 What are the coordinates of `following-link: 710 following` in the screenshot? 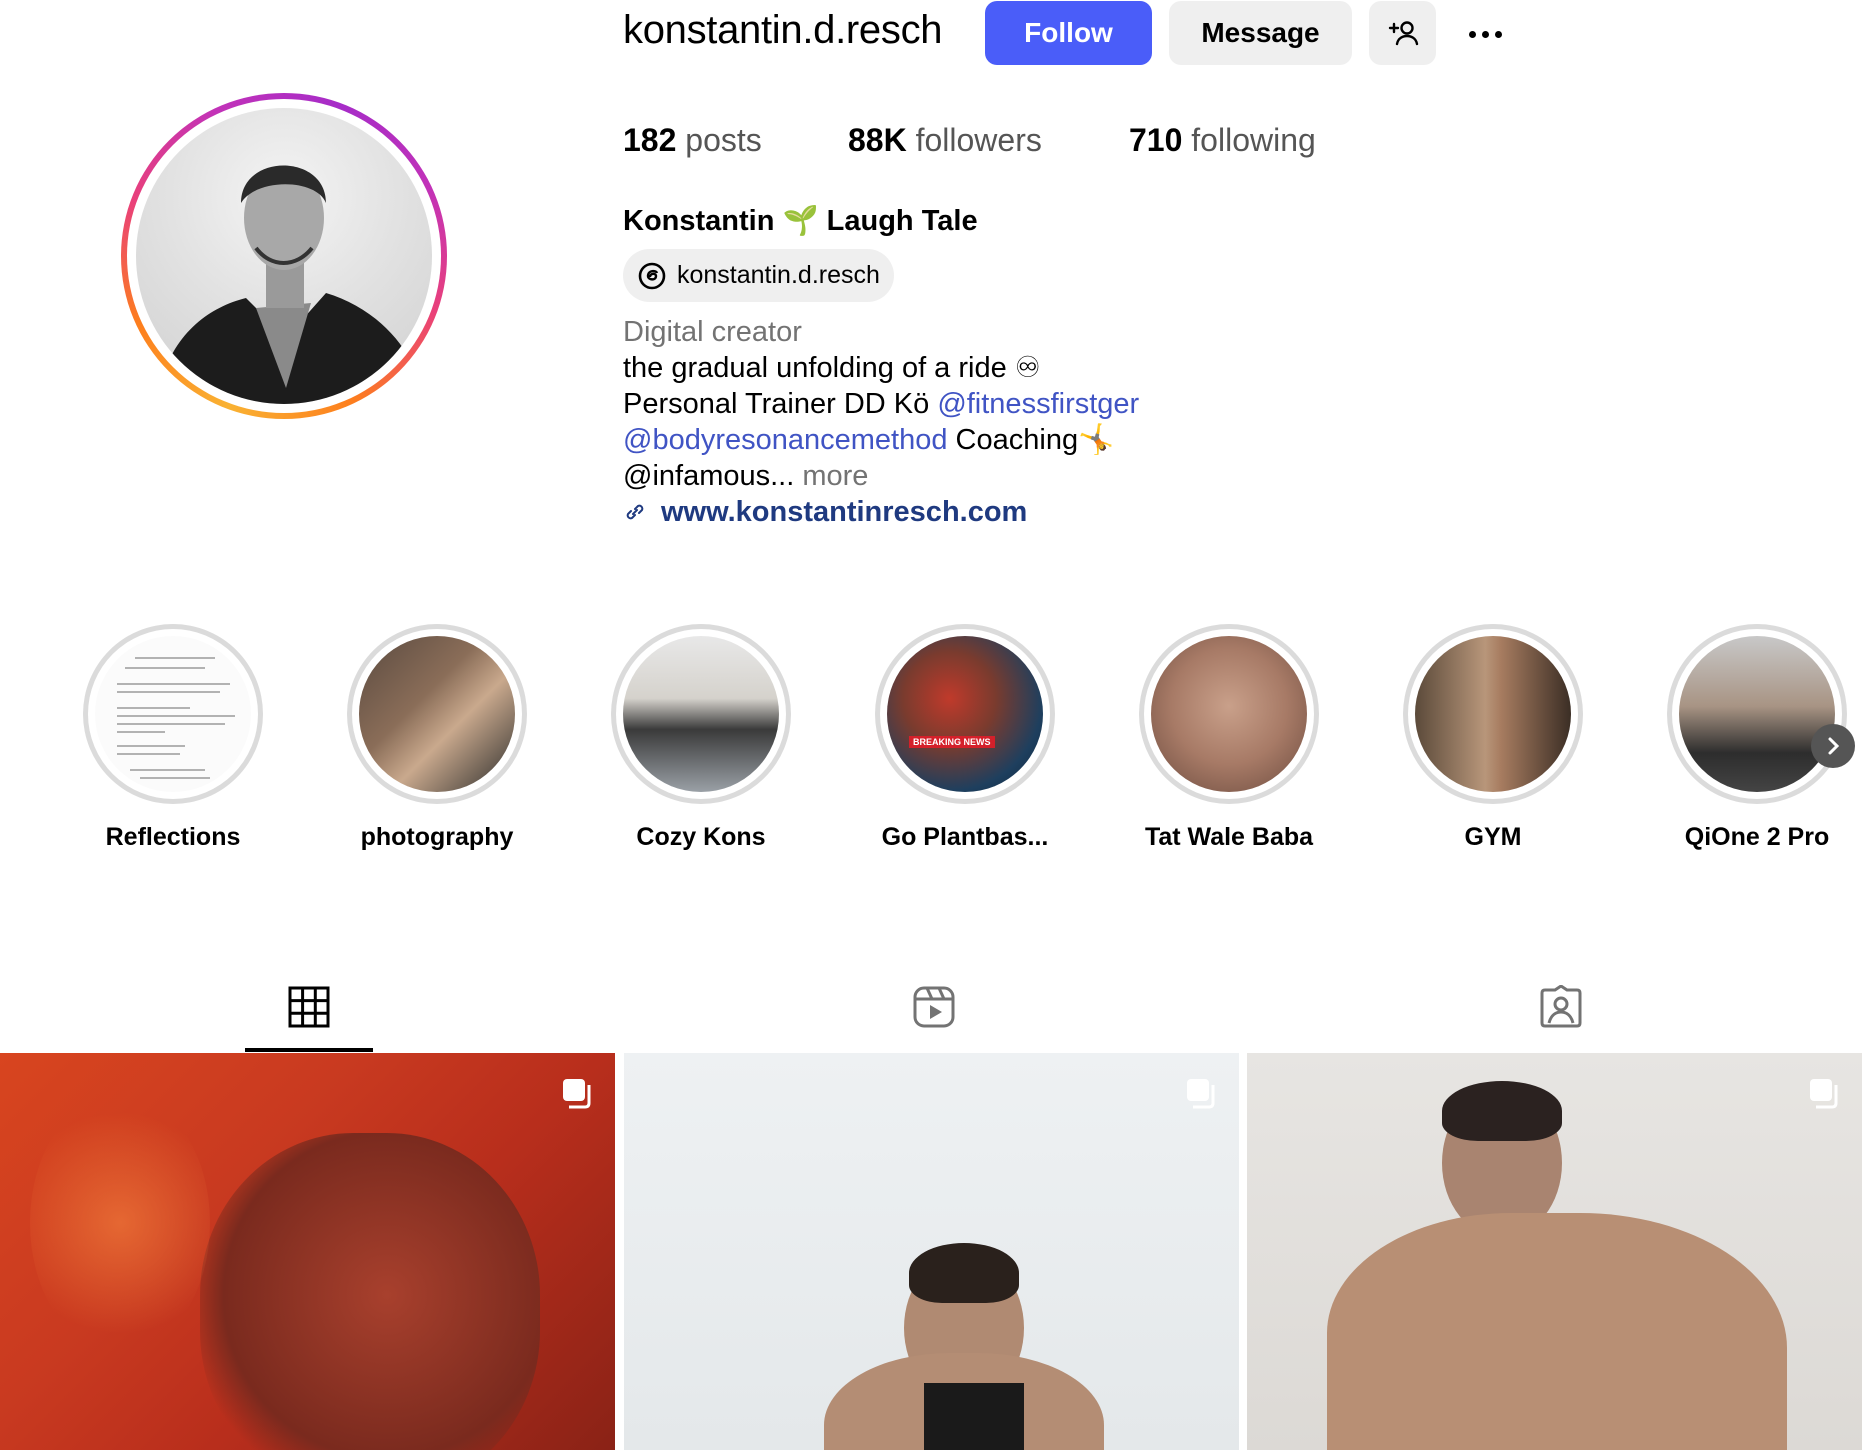 It's located at (1222, 140).